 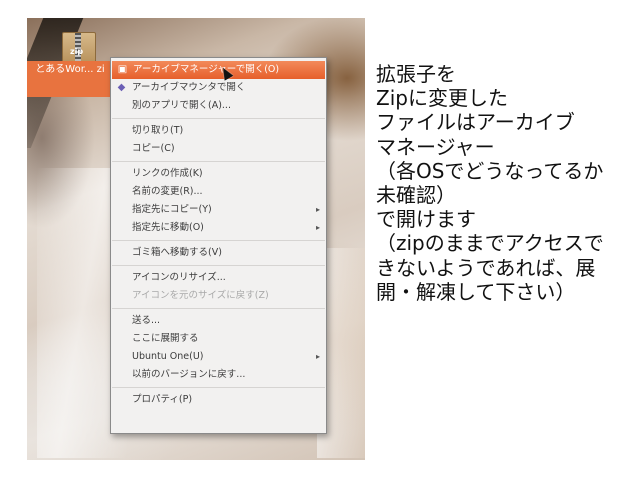 What do you see at coordinates (218, 149) in the screenshot?
I see `menu-item: コピー(C)` at bounding box center [218, 149].